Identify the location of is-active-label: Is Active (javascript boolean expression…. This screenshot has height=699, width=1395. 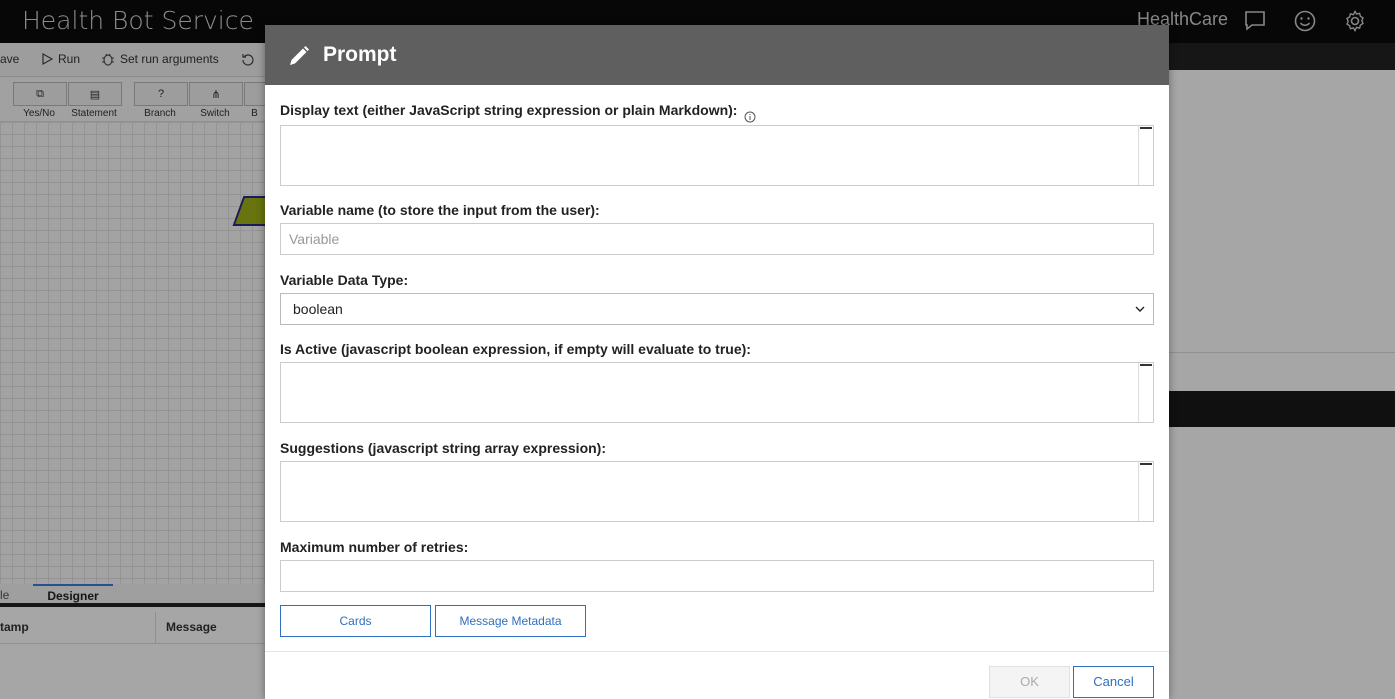
(515, 349).